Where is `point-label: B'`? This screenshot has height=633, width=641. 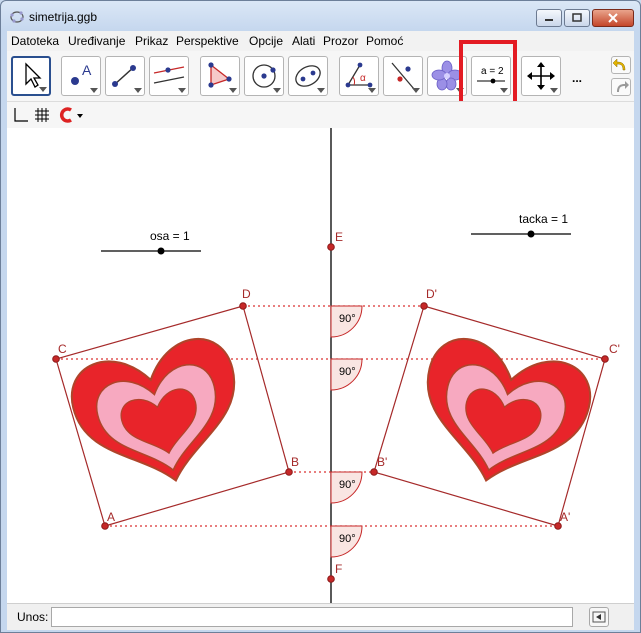 point-label: B' is located at coordinates (382, 462).